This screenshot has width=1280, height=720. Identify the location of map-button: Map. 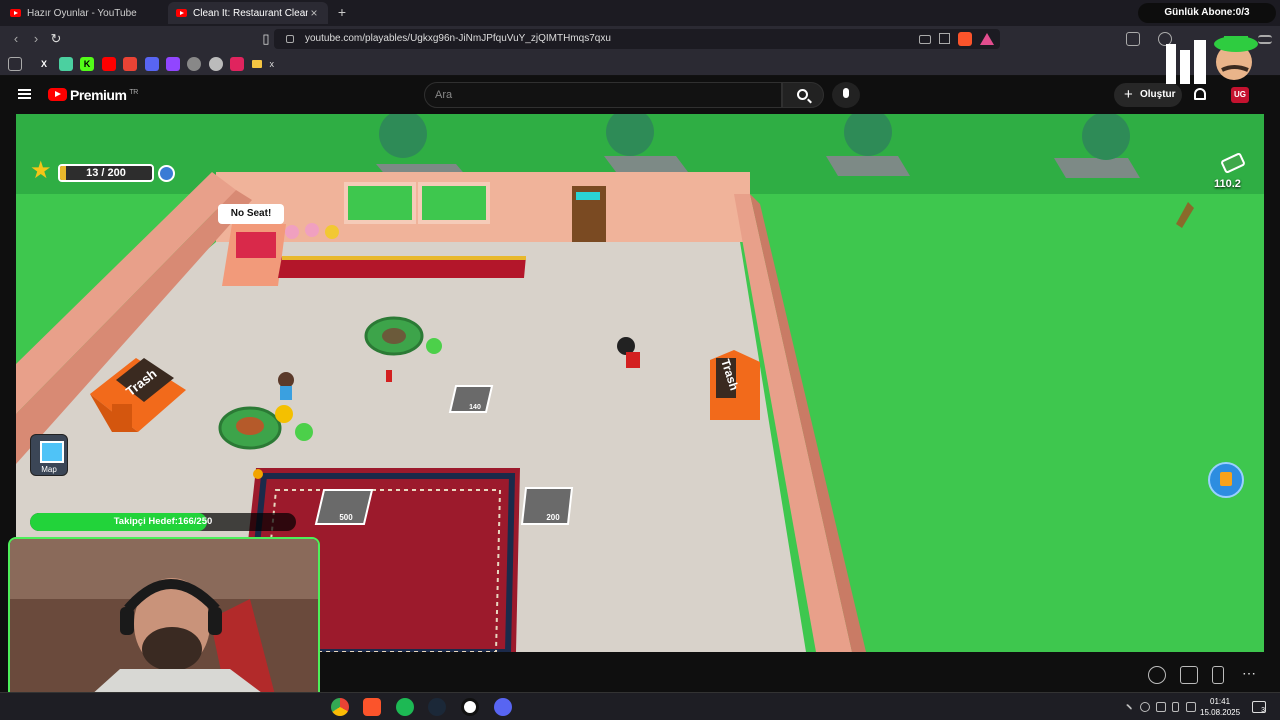
(49, 455).